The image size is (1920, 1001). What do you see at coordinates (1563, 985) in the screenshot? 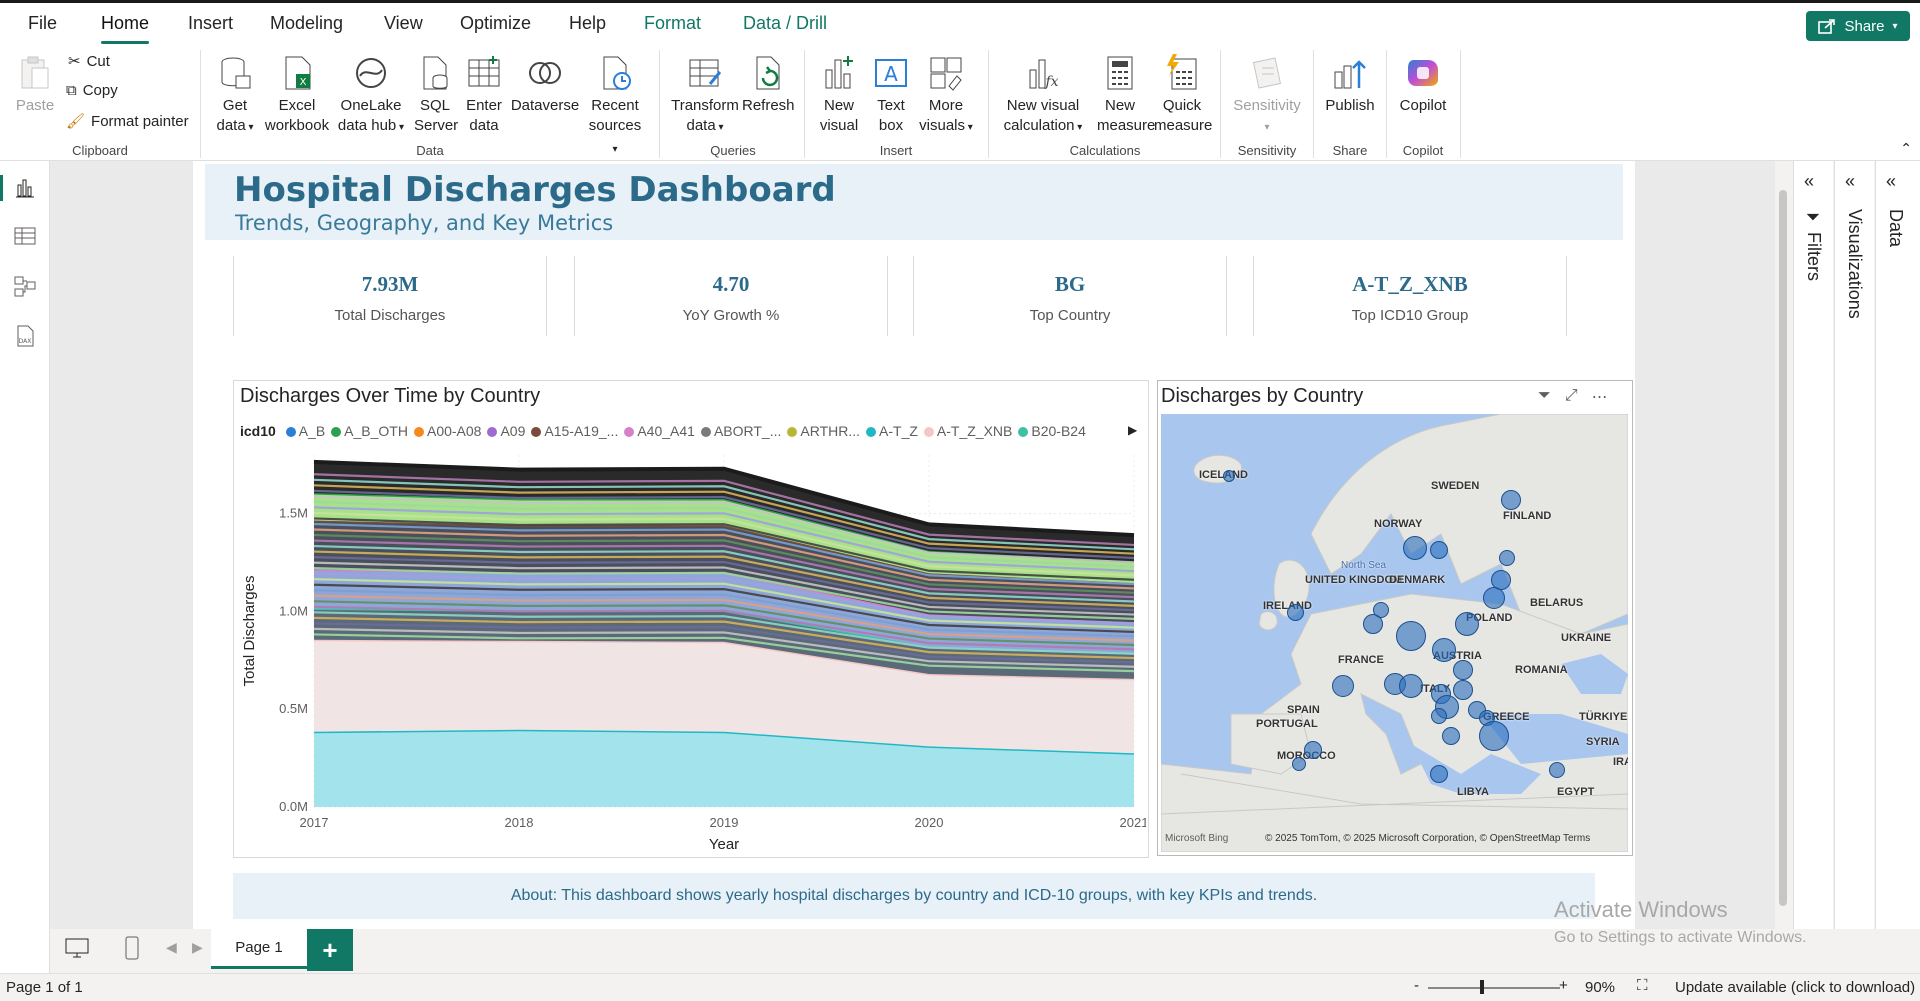
I see `zoom-in-button: +` at bounding box center [1563, 985].